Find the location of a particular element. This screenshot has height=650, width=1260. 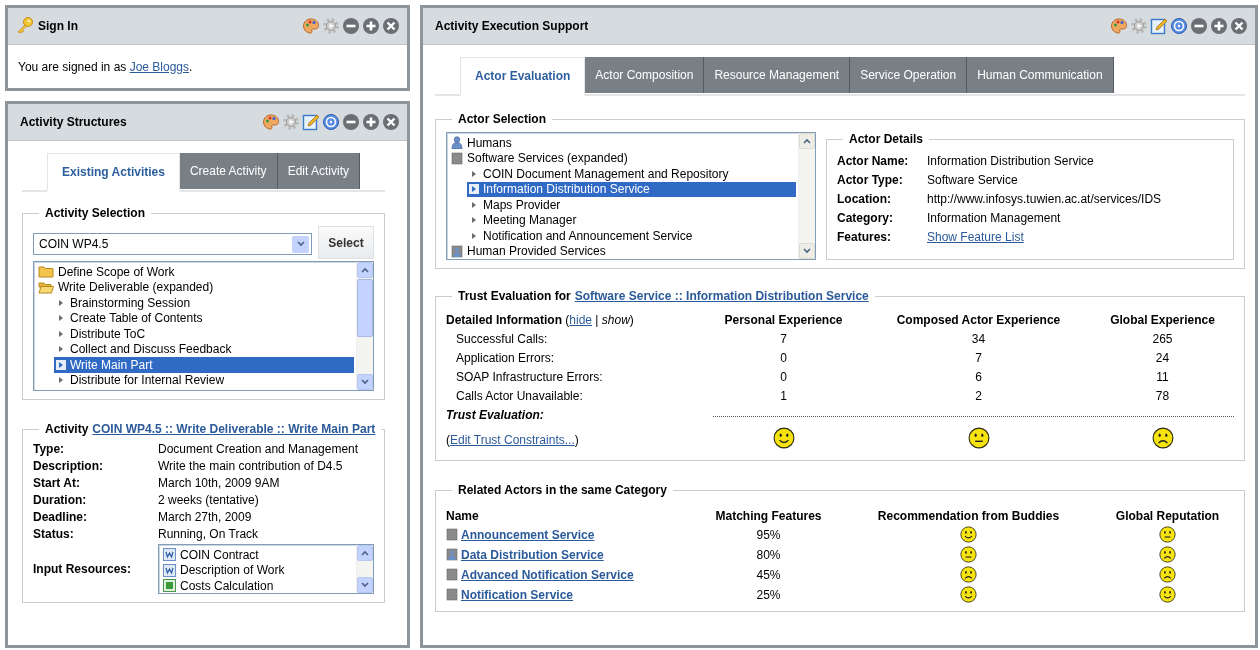

field-label: Features: is located at coordinates (865, 237).